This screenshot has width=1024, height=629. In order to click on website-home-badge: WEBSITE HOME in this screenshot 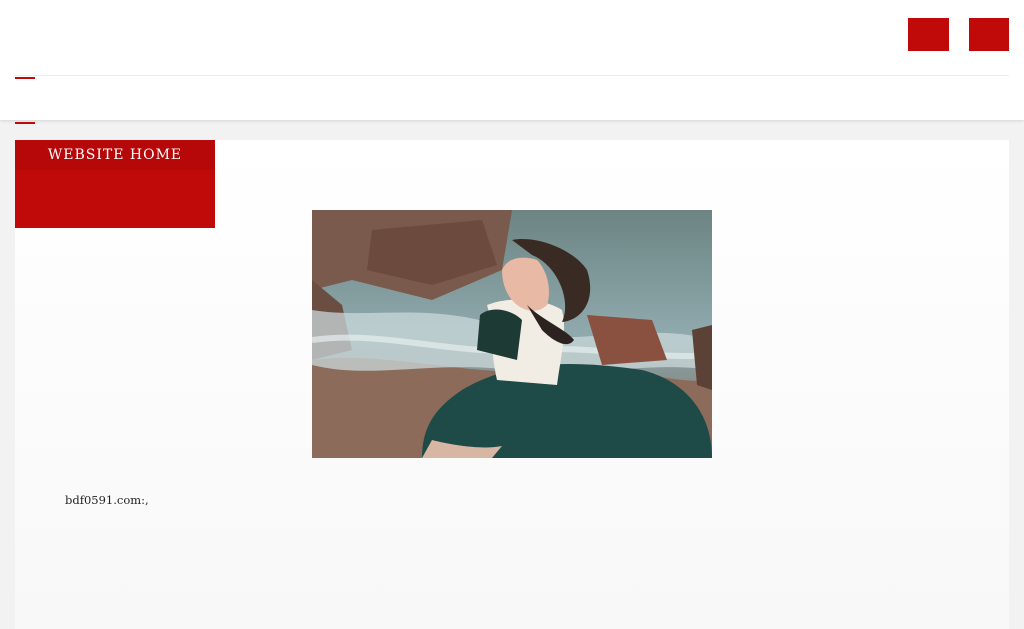, I will do `click(115, 184)`.